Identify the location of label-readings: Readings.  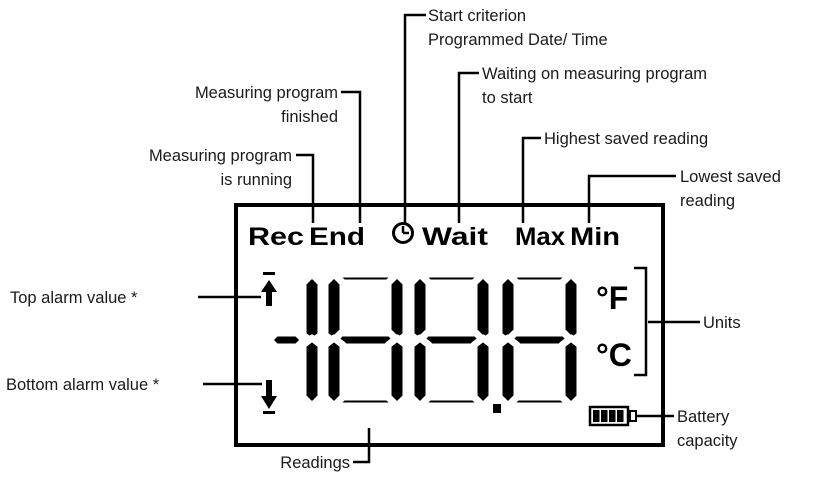
(315, 463).